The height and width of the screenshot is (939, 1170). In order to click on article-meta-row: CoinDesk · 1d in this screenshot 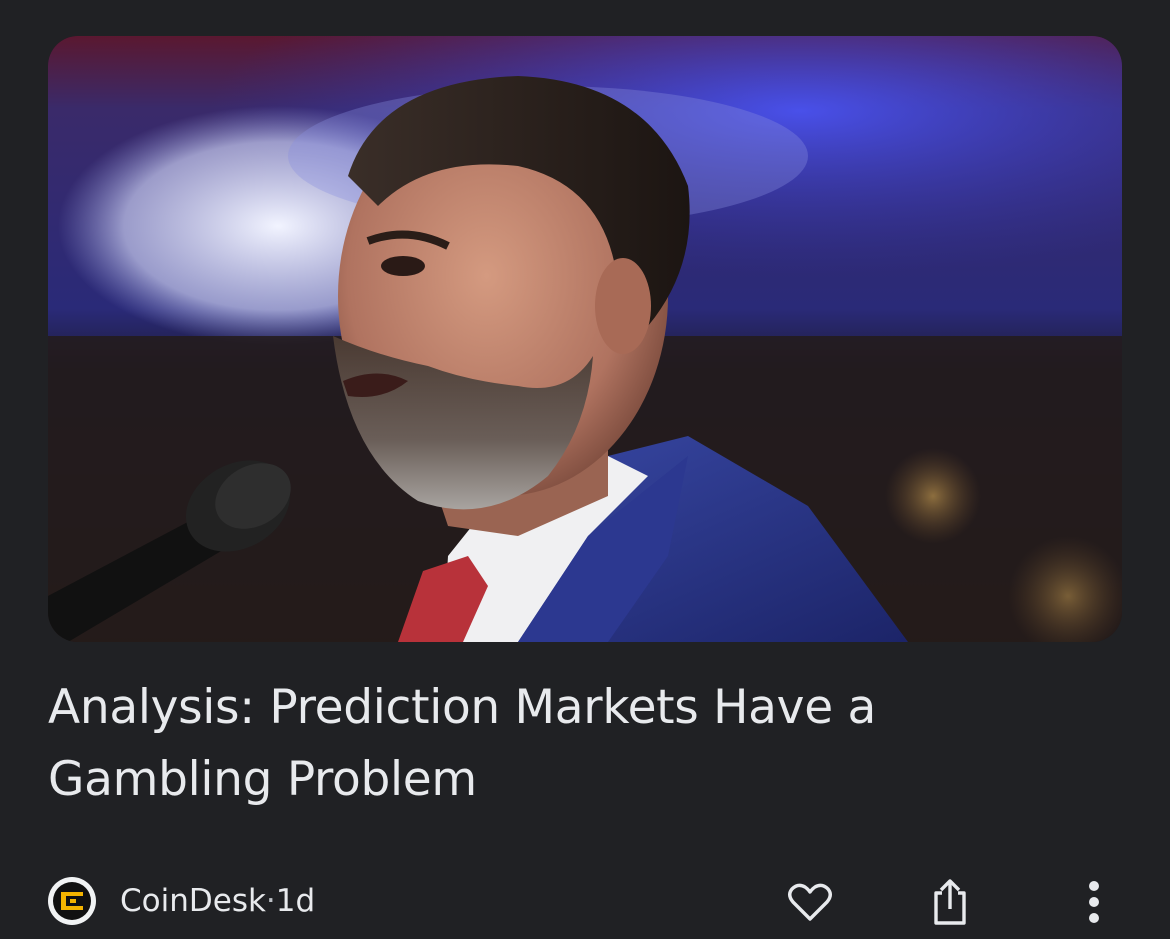, I will do `click(585, 902)`.